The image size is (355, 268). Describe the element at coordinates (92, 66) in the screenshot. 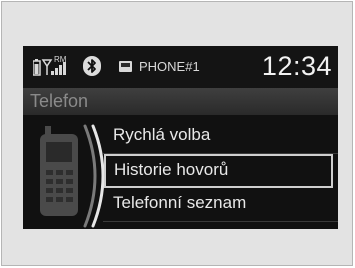

I see `bluetooth-icon` at that location.